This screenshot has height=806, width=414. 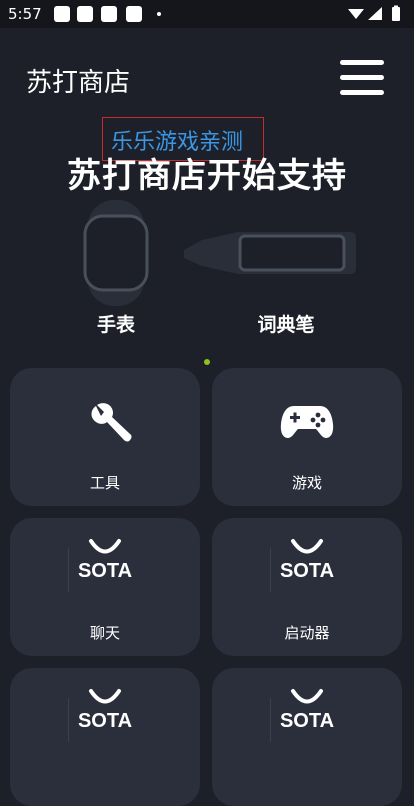 I want to click on app-title: 苏打商店, so click(x=78, y=83).